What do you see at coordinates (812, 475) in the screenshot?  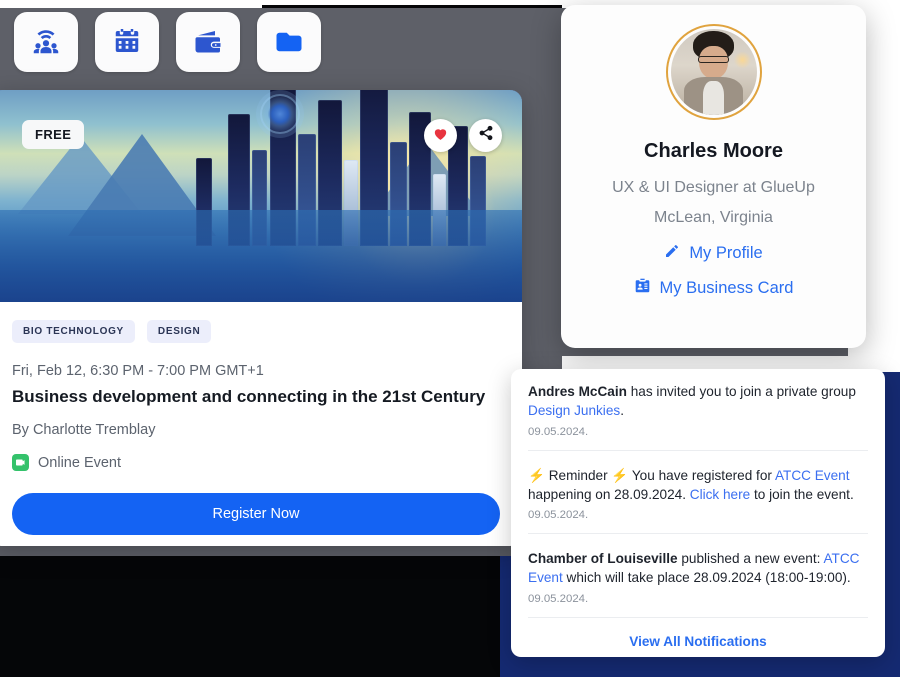 I see `notification-link: ATCC Event` at bounding box center [812, 475].